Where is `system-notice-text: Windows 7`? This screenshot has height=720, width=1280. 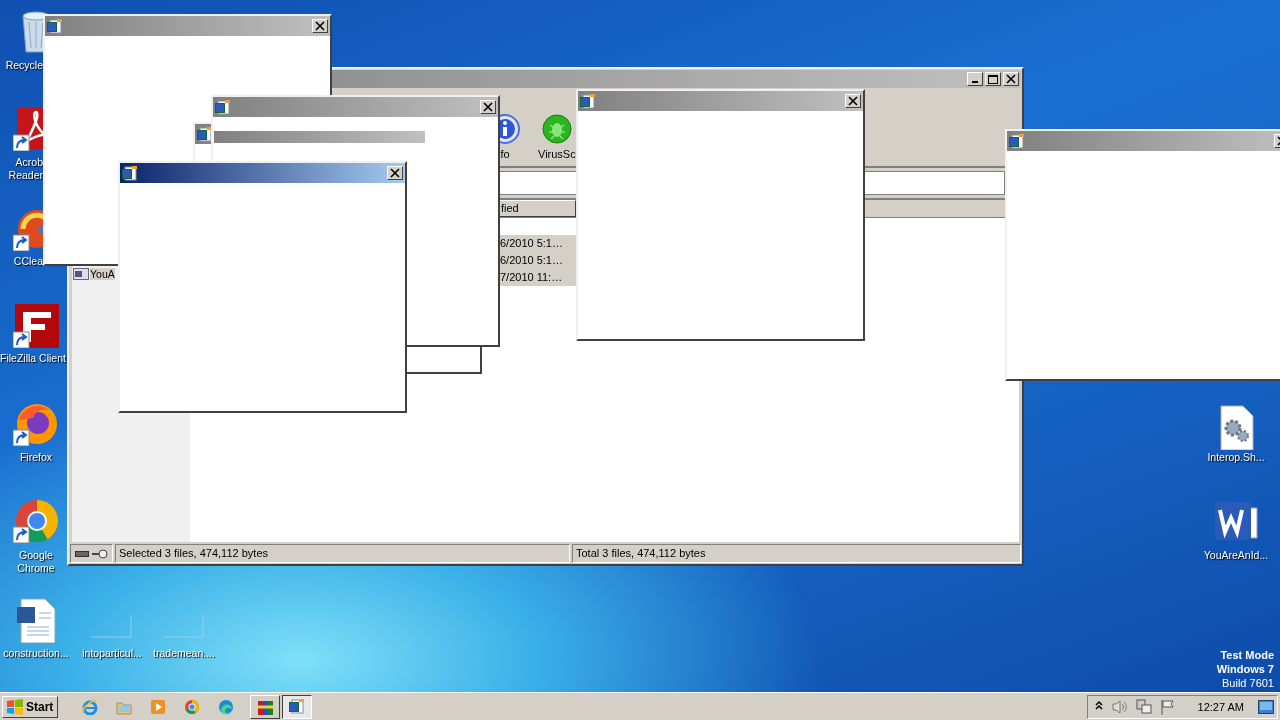
system-notice-text: Windows 7 is located at coordinates (1245, 669).